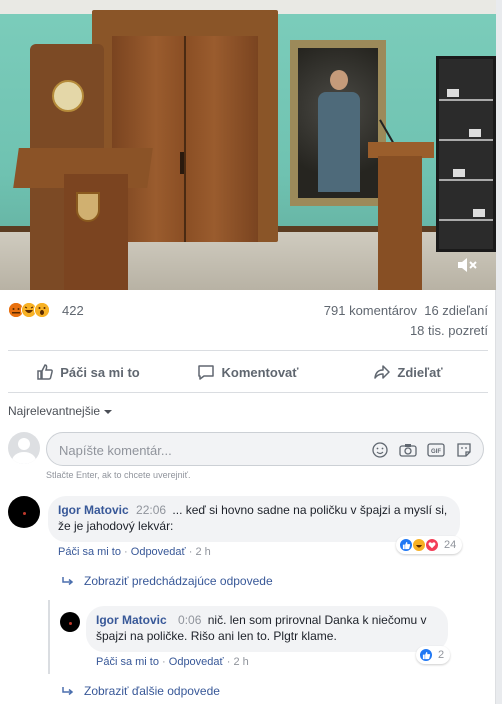 The width and height of the screenshot is (502, 704). I want to click on view-previous-replies-link: Zobraziť predchádzajúce odpovede, so click(167, 581).